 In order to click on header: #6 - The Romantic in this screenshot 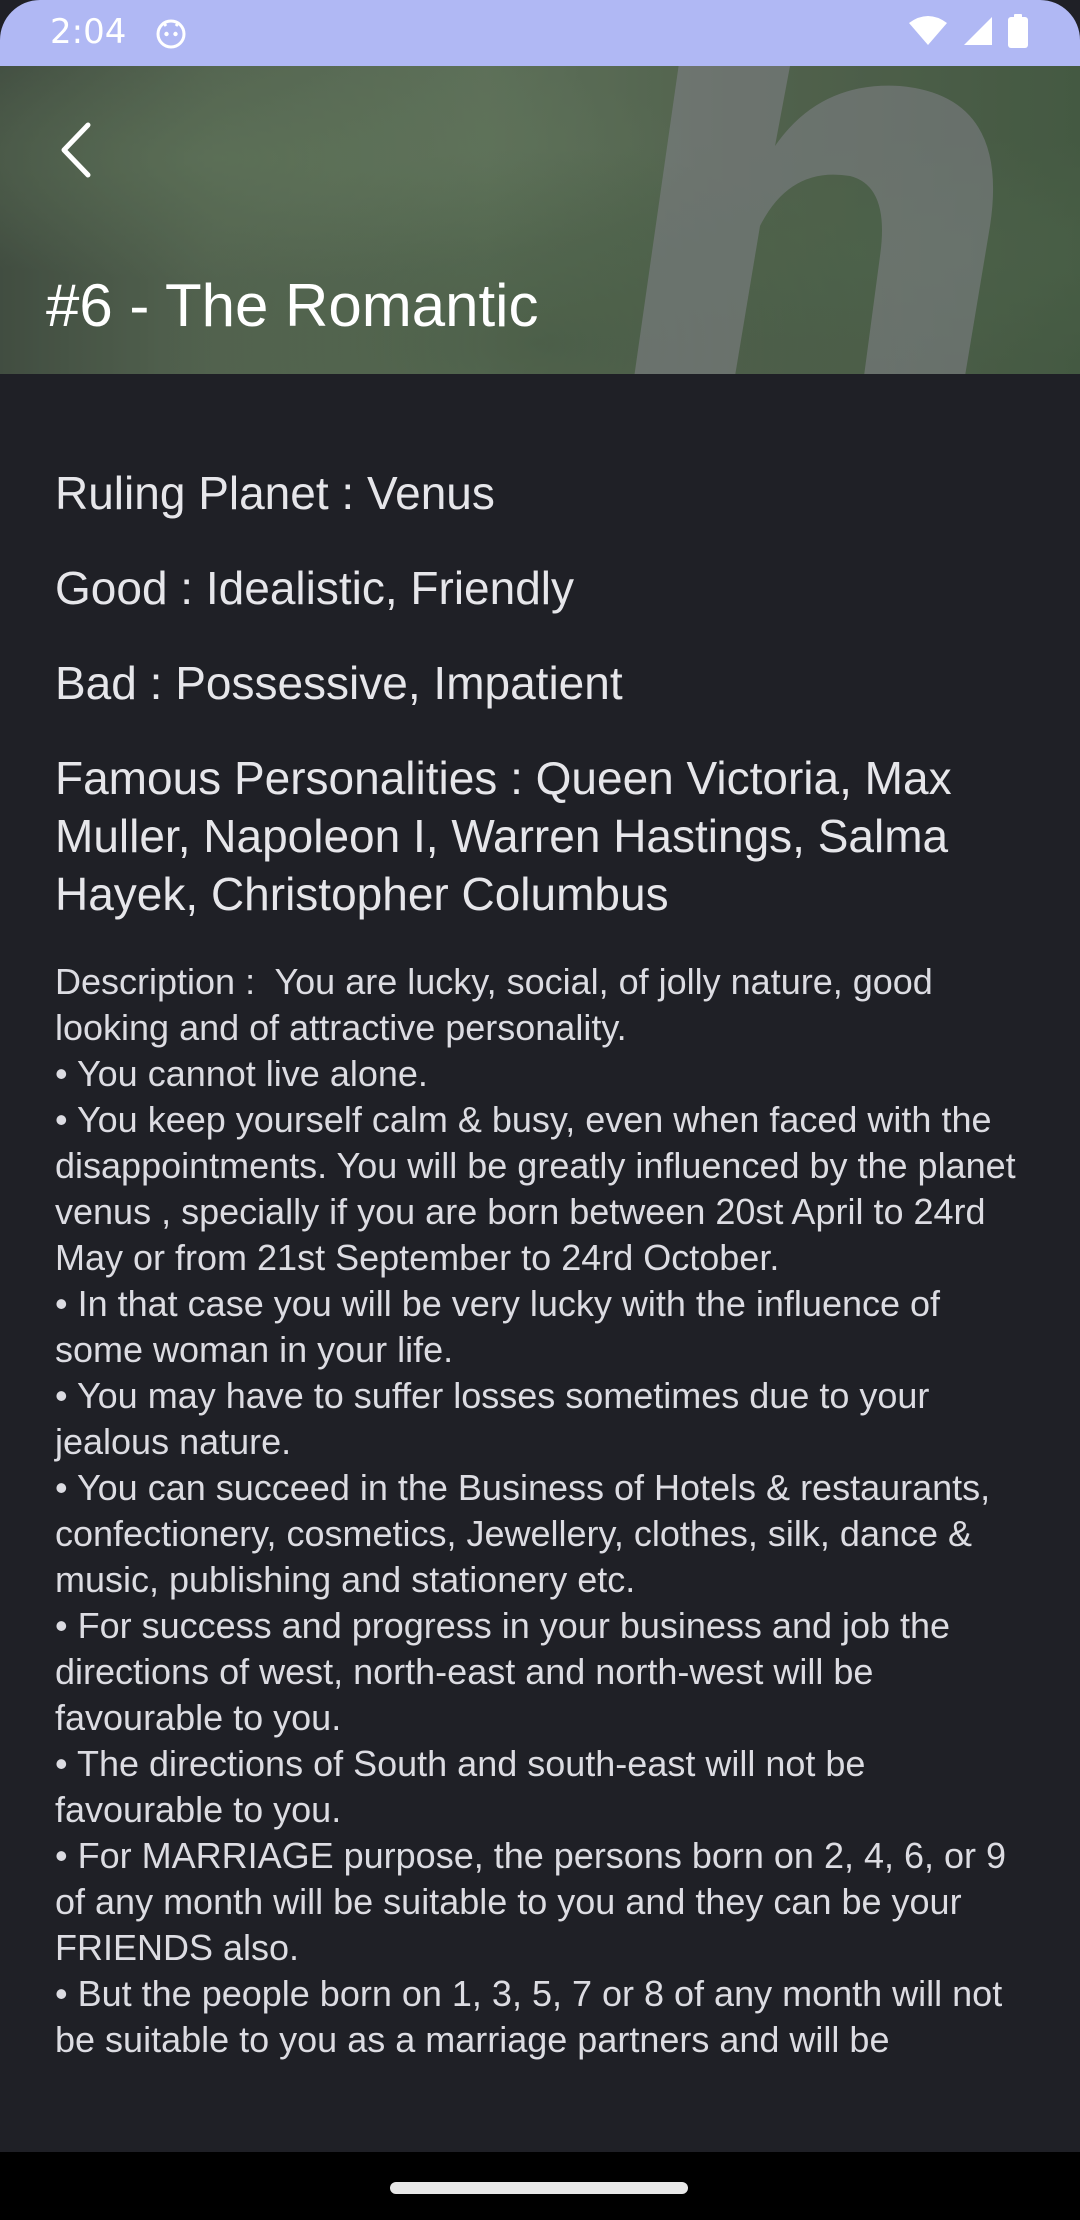, I will do `click(540, 220)`.